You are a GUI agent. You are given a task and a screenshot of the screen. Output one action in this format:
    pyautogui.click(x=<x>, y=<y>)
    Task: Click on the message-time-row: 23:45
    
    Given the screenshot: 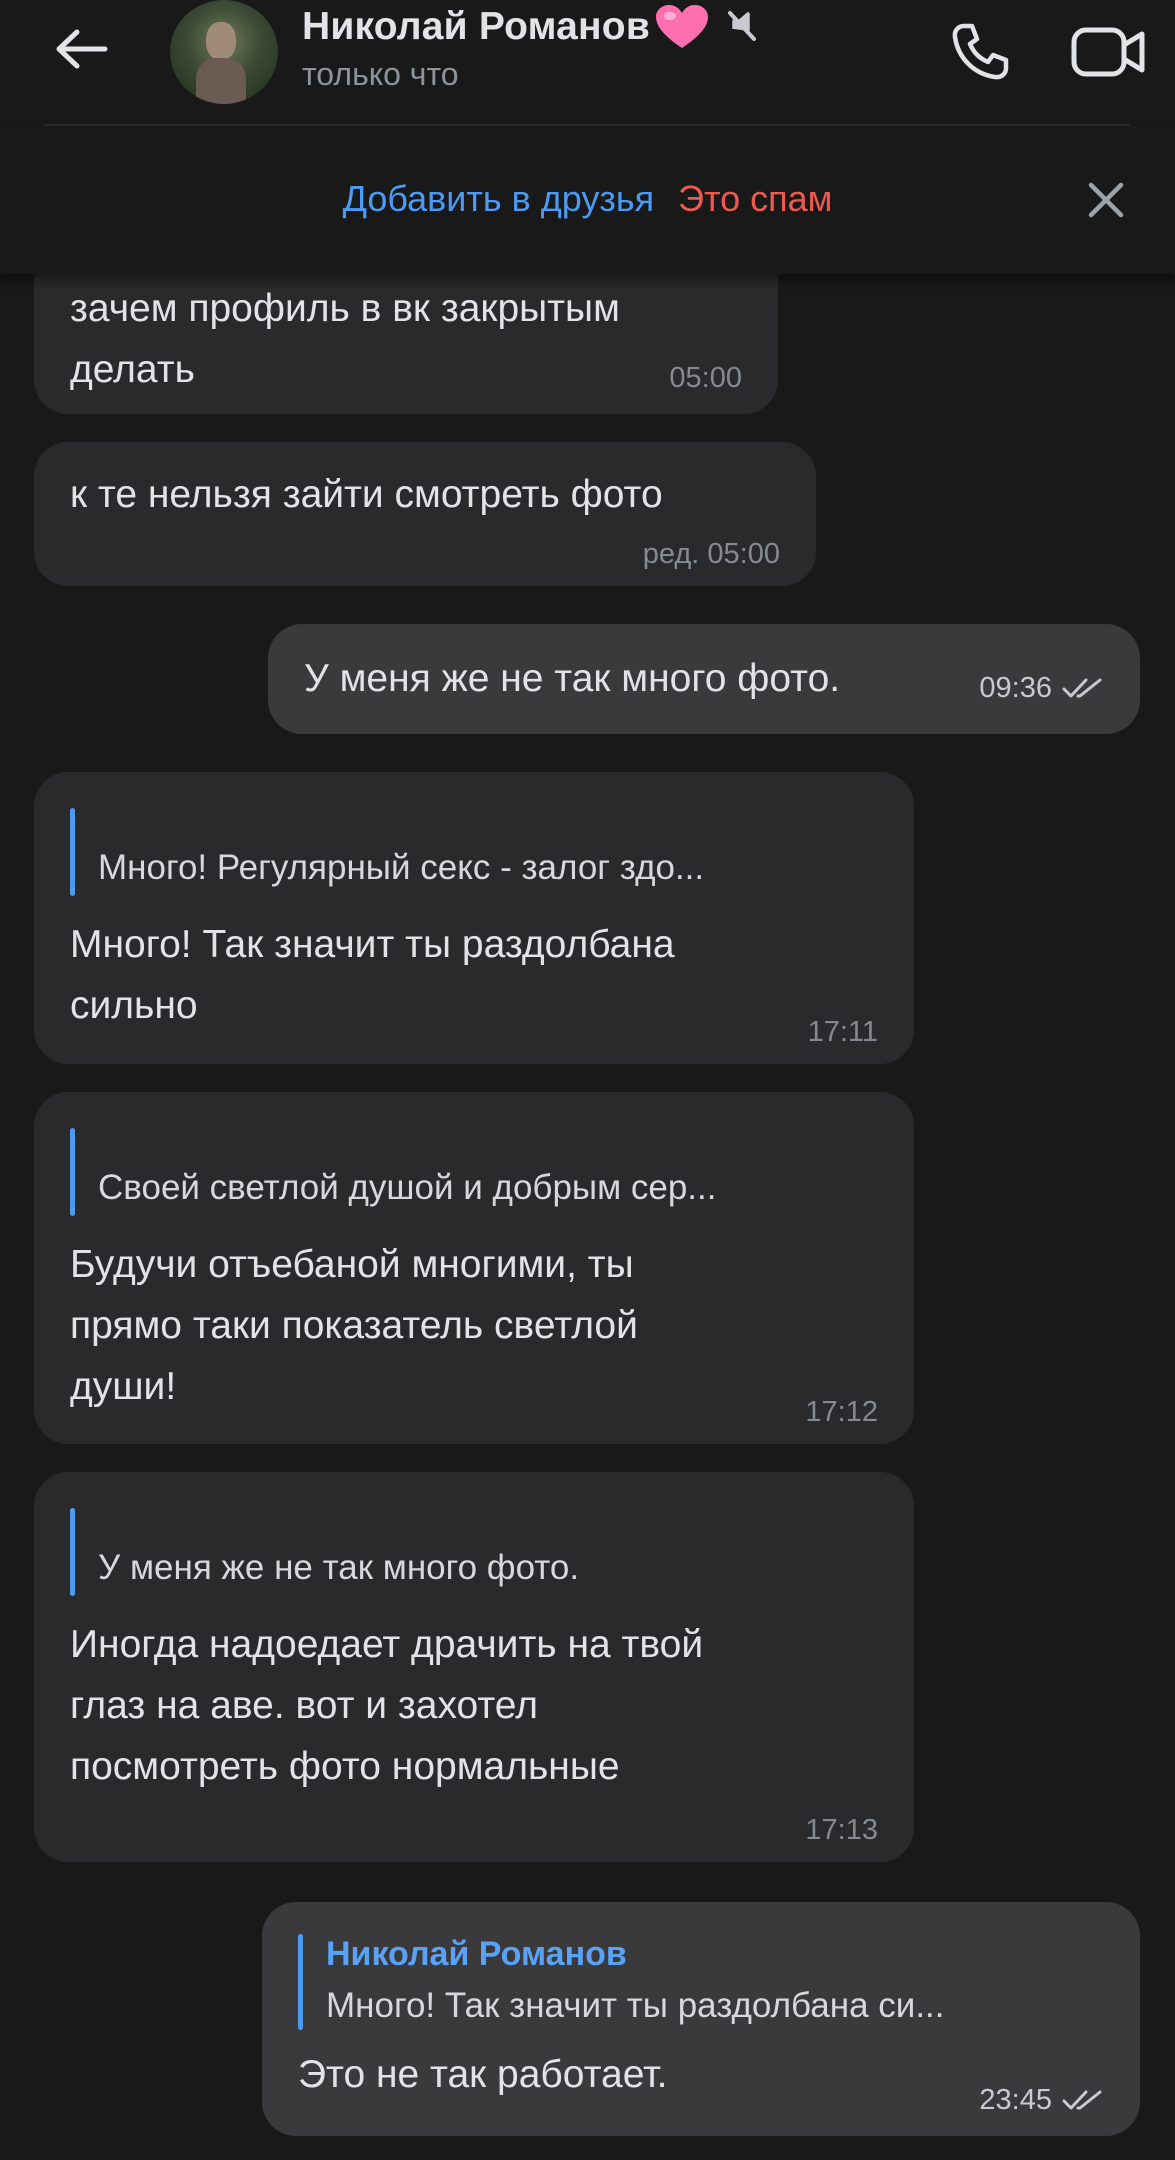 What is the action you would take?
    pyautogui.click(x=1041, y=2100)
    